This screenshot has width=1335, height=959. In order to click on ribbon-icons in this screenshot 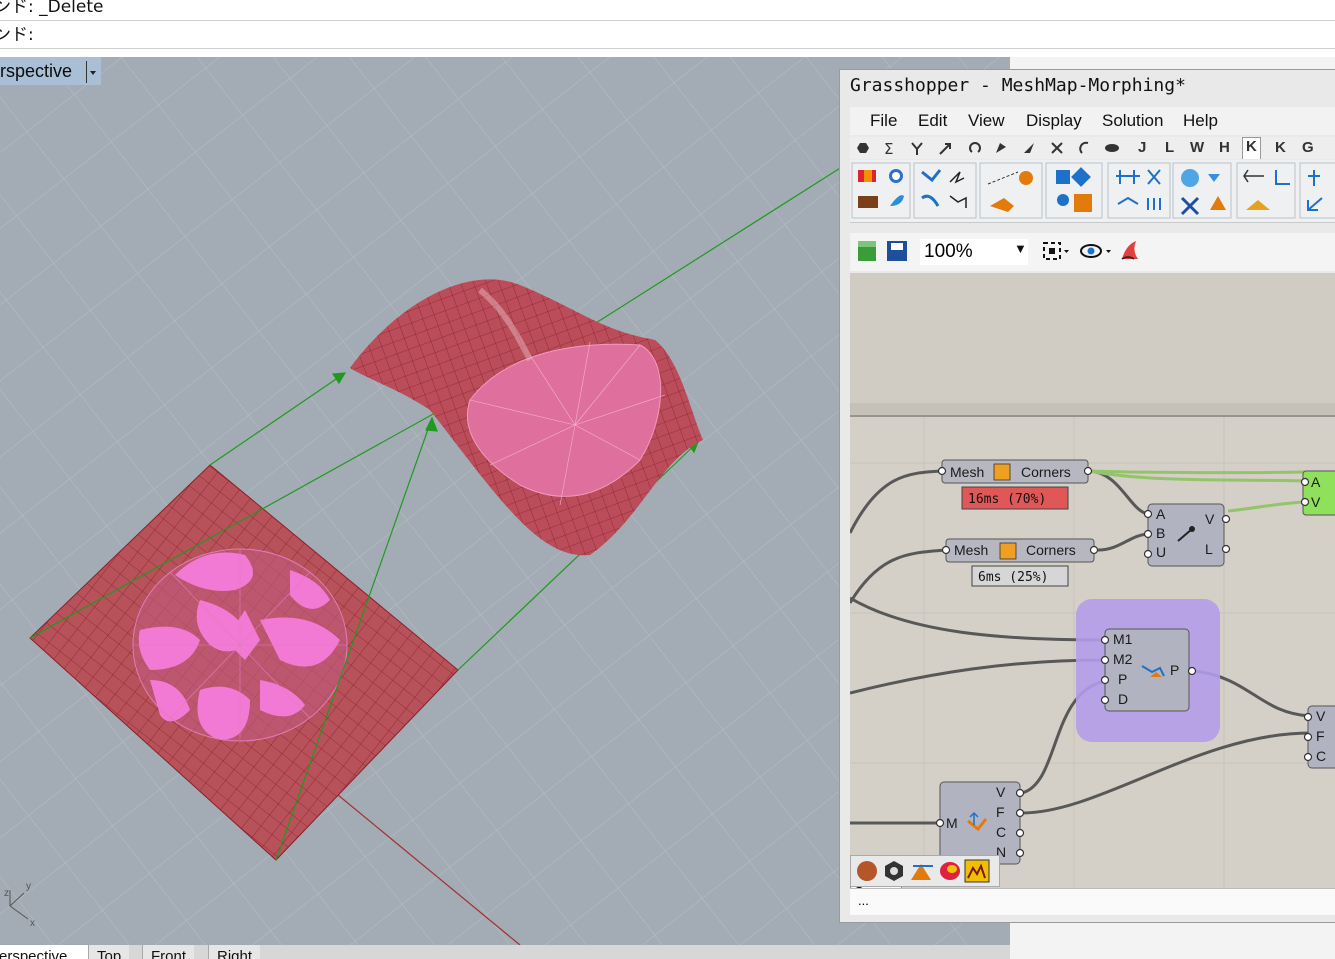, I will do `click(1092, 191)`.